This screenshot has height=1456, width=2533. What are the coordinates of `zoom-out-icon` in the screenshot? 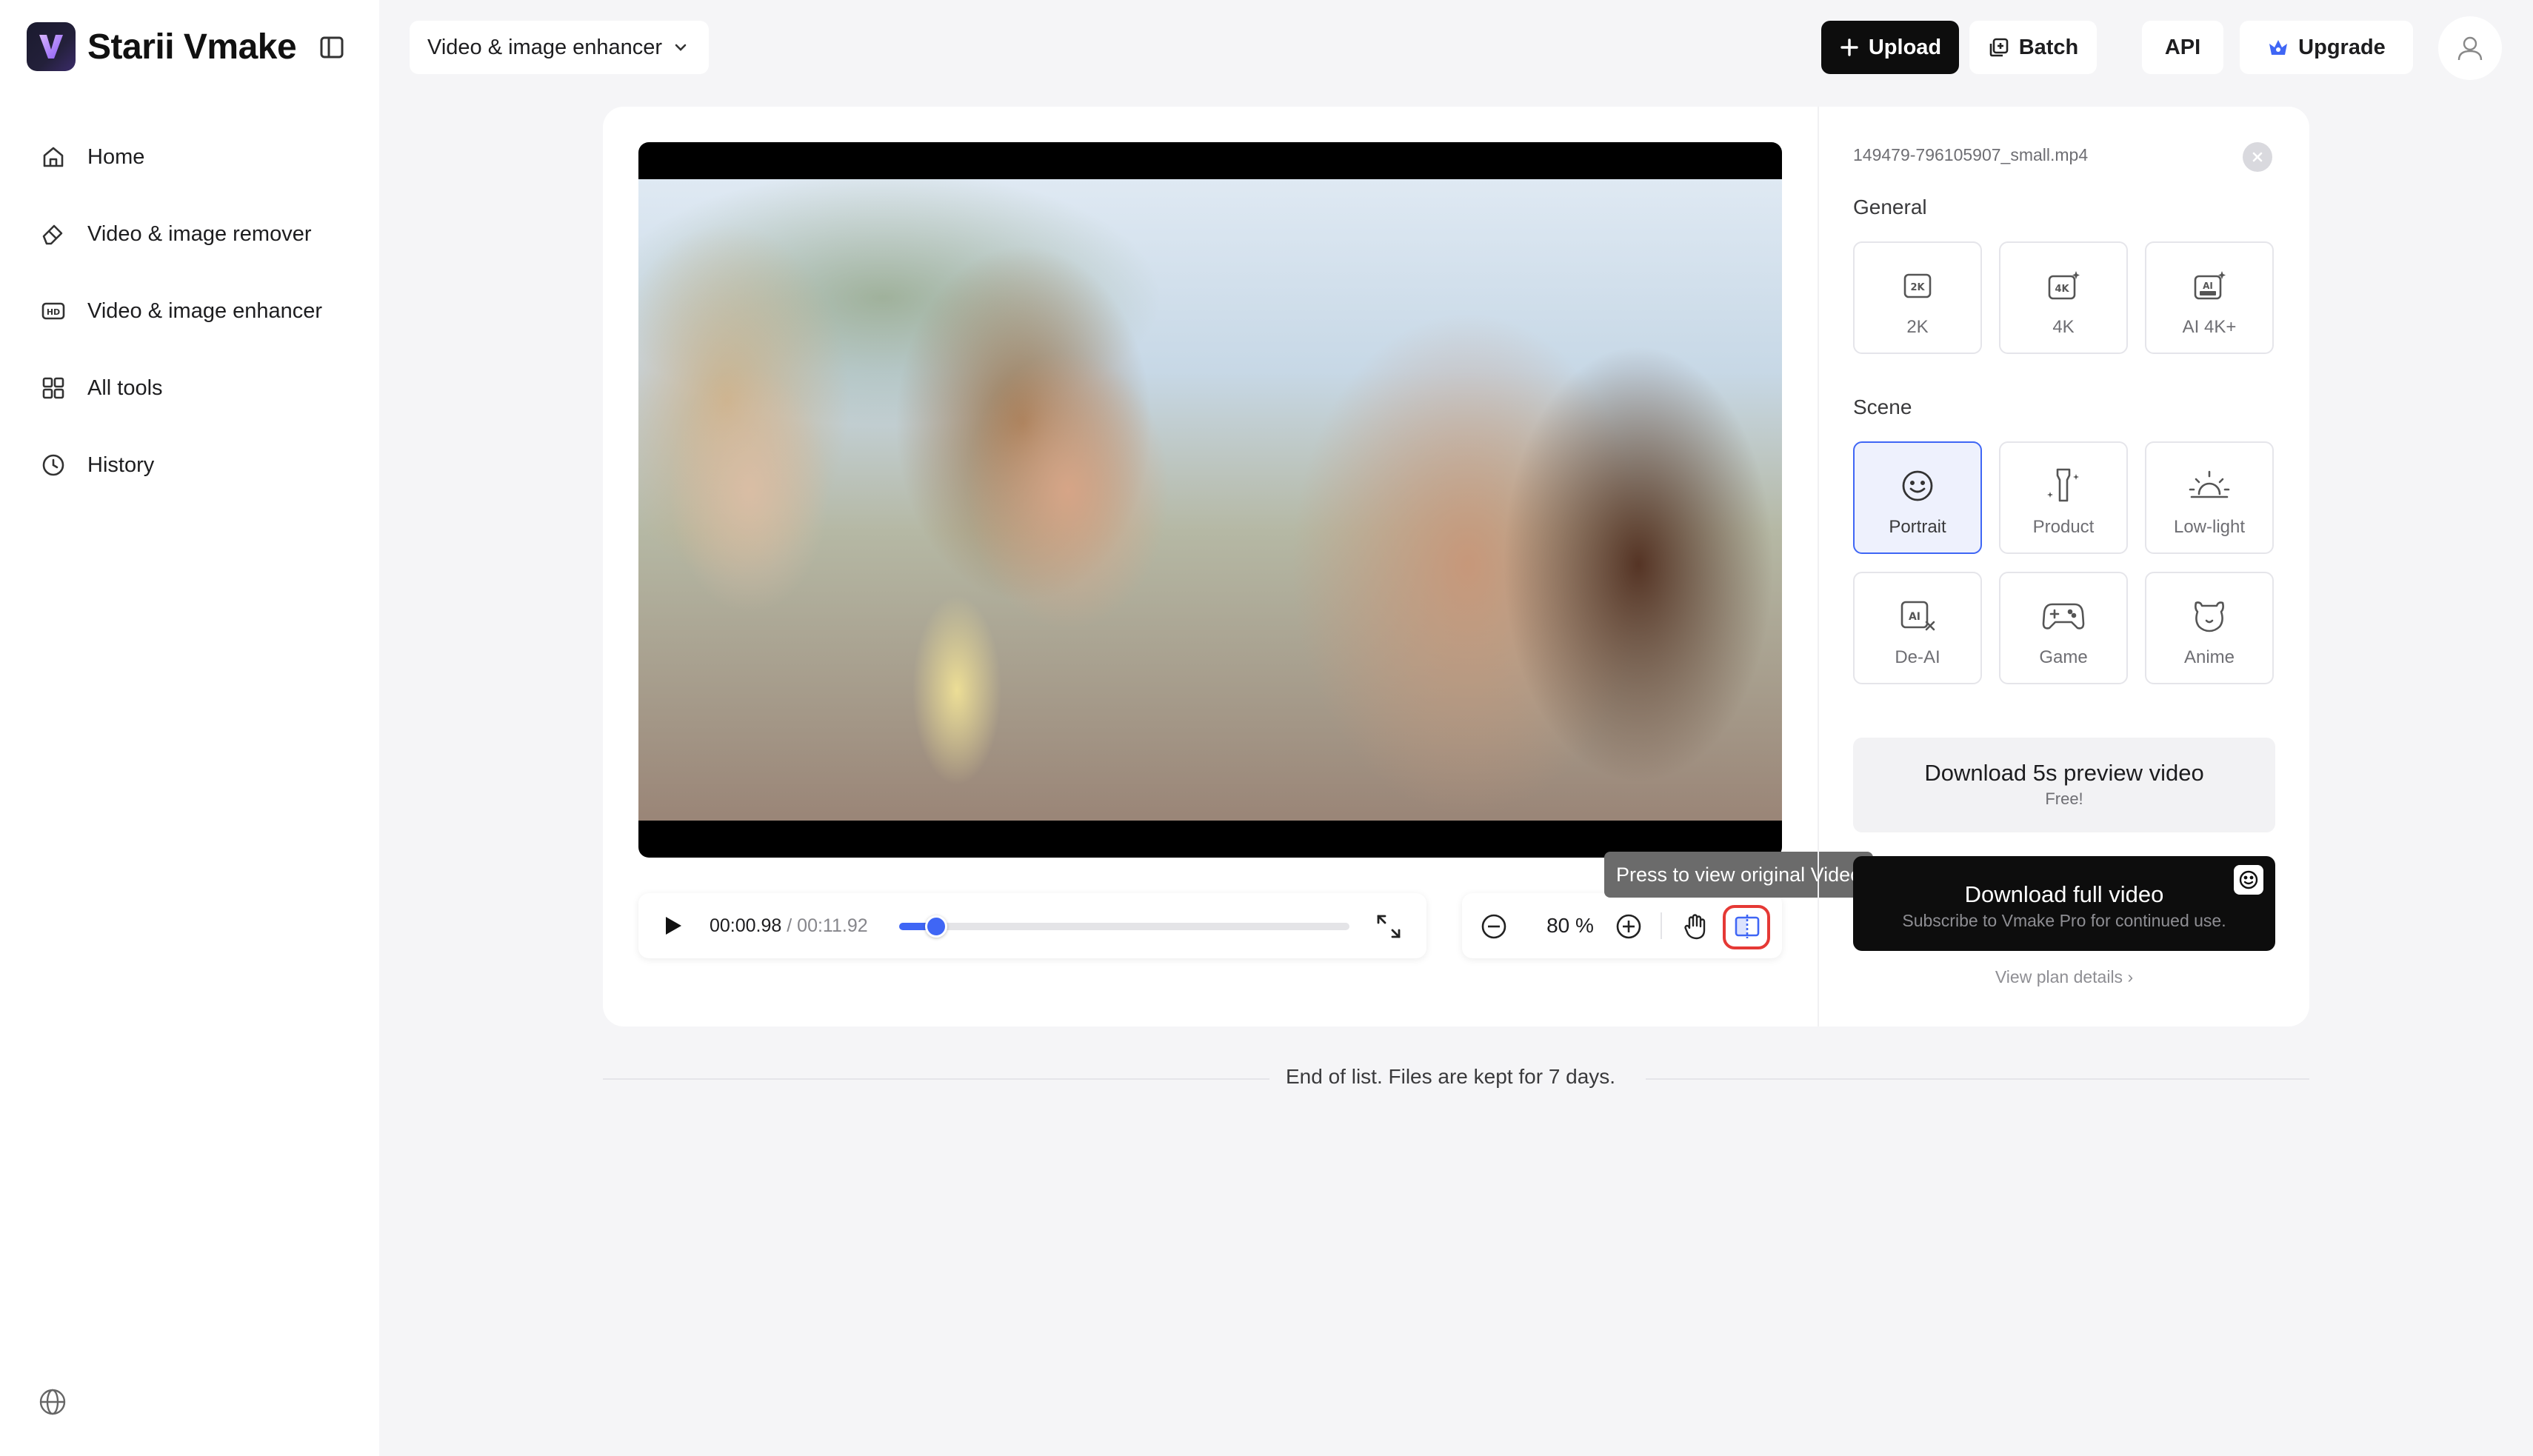 It's located at (1493, 926).